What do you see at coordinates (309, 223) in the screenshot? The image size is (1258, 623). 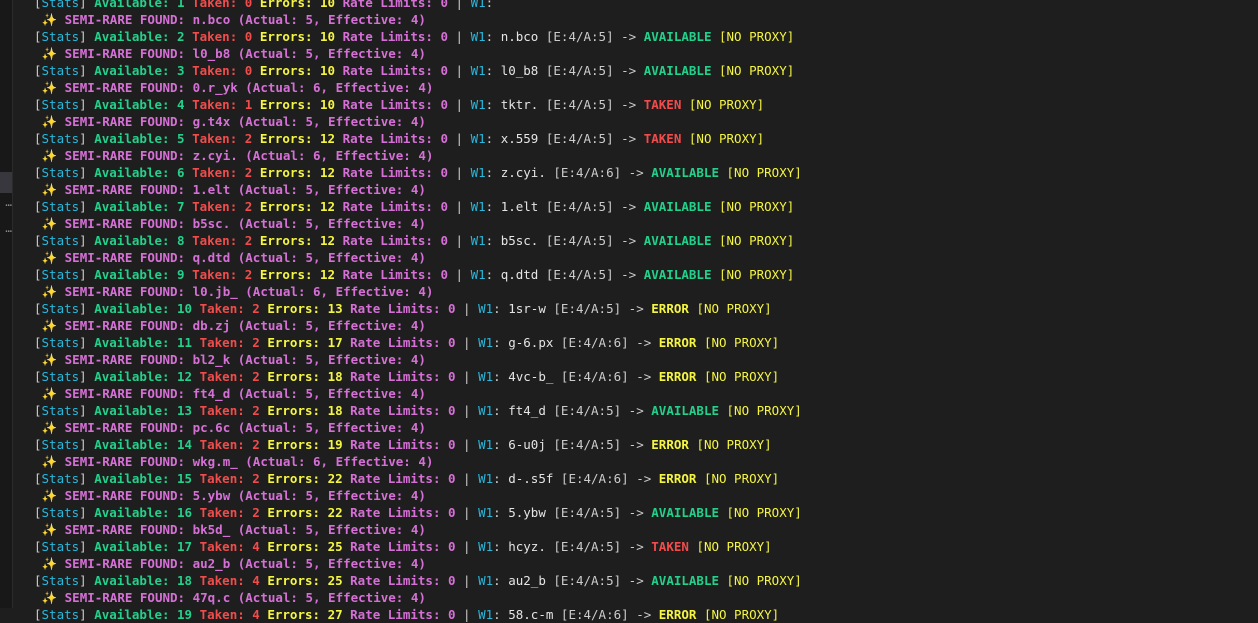 I see `semi-rare-detail: b5sc. (Actual: 5, Effective: 4)` at bounding box center [309, 223].